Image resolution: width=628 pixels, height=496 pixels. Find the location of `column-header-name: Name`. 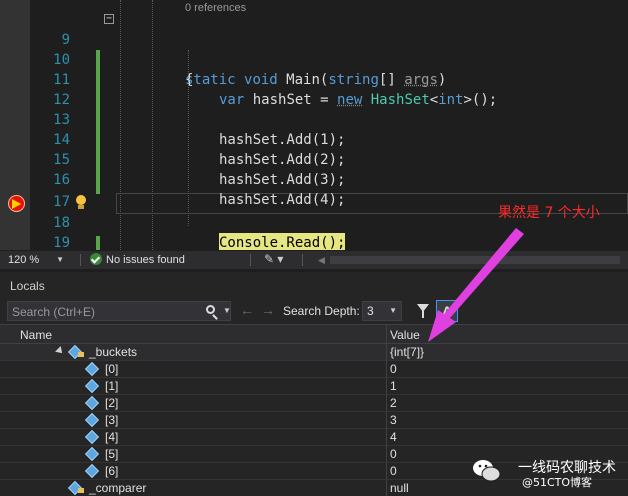

column-header-name: Name is located at coordinates (36, 335).